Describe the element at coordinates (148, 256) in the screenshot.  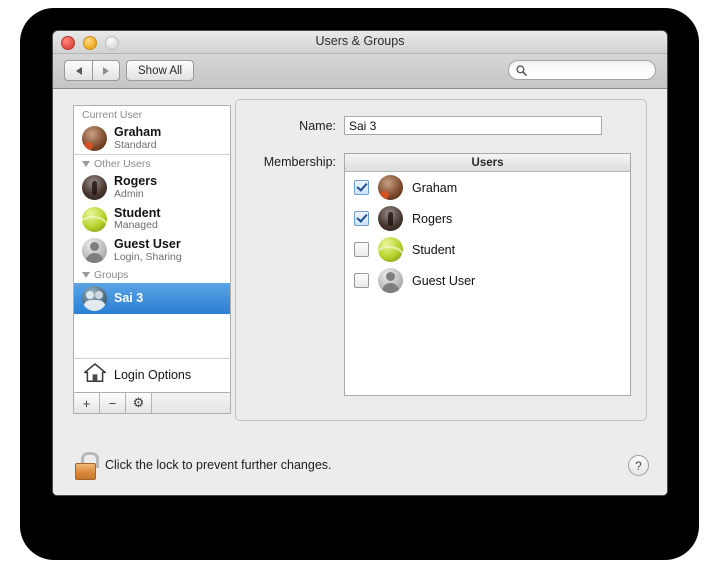
I see `sidebar-item-role: Login, Sharing` at that location.